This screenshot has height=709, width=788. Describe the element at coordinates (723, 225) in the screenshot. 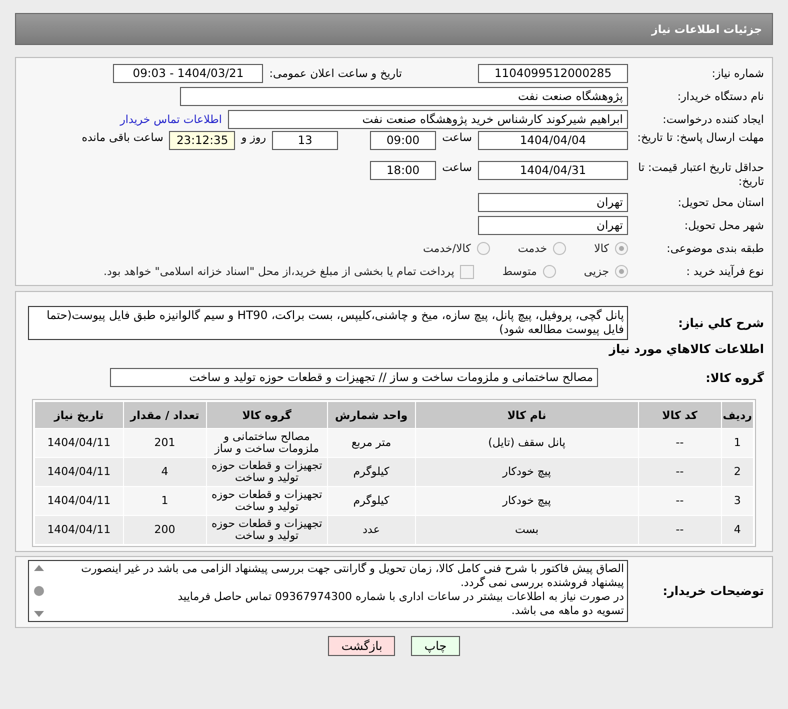

I see `field-label: شهر محل تحویل:` at that location.